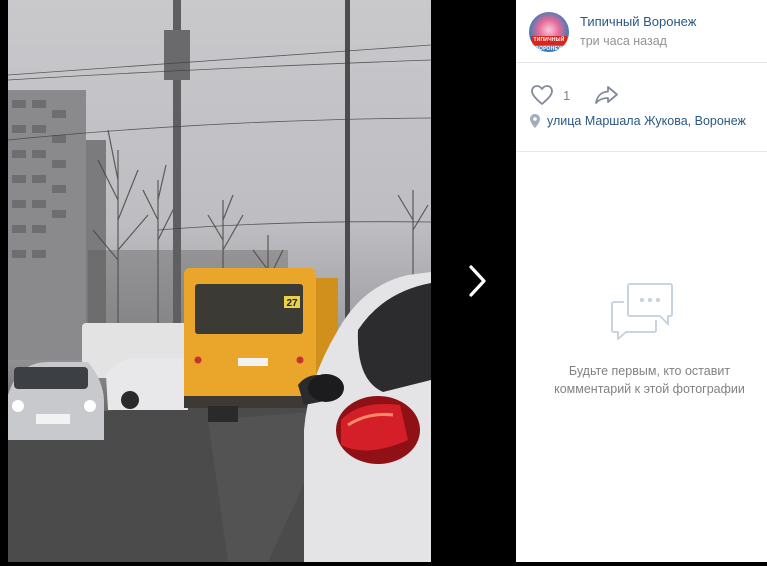 This screenshot has height=566, width=767. Describe the element at coordinates (567, 95) in the screenshot. I see `like-count: 1` at that location.